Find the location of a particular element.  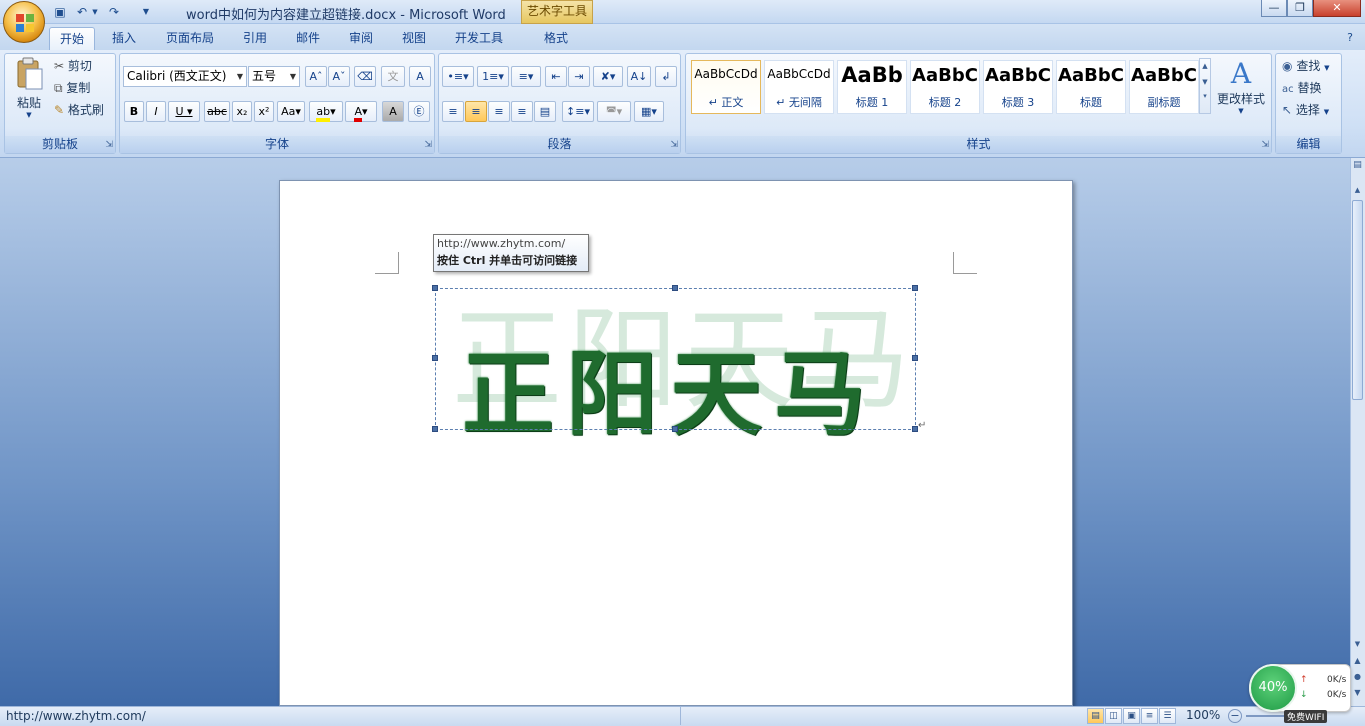

find-button: ◉ 查找 ▼ is located at coordinates (1306, 66).